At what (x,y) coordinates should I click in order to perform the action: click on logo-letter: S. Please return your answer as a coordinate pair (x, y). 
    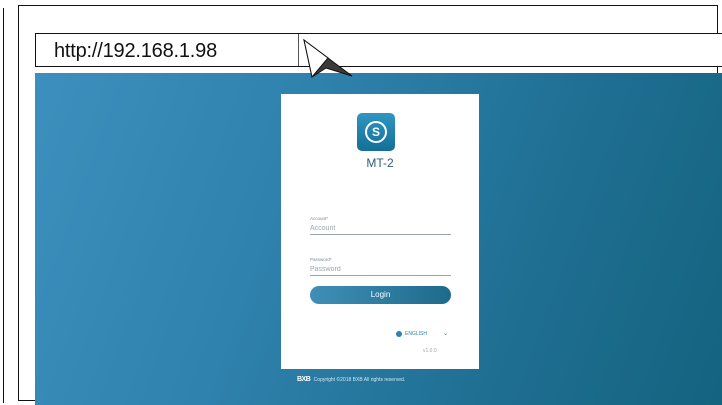
    Looking at the image, I should click on (376, 132).